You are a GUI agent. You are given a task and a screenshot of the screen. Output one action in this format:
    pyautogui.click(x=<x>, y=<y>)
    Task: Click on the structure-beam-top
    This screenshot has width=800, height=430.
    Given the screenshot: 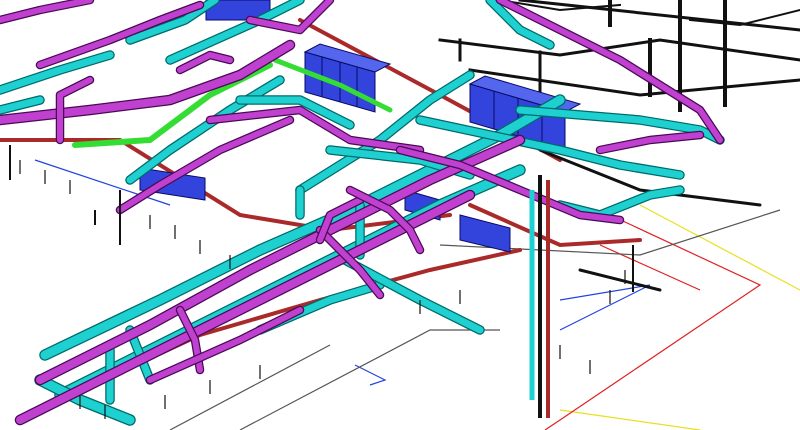 What is the action you would take?
    pyautogui.click(x=659, y=16)
    